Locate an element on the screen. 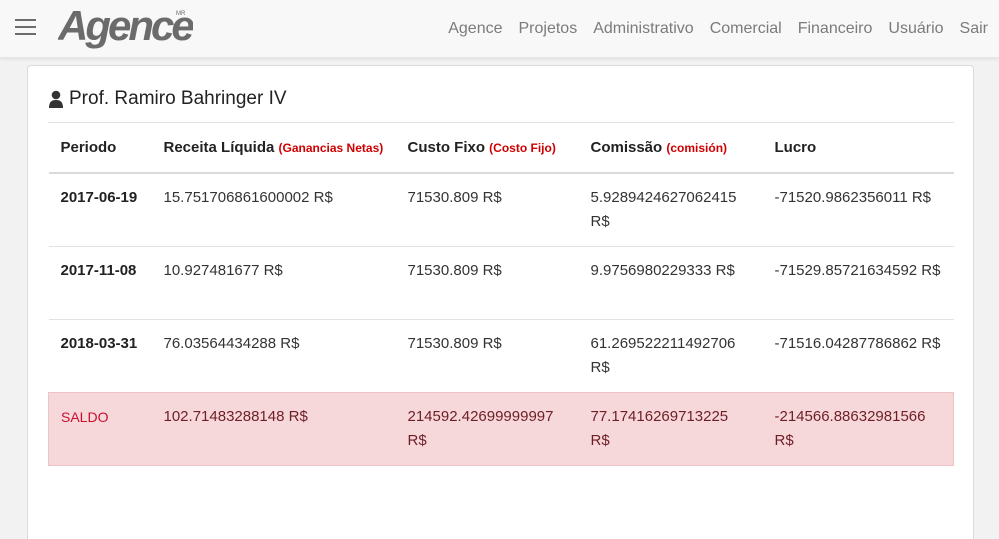 The height and width of the screenshot is (539, 999). cell-comissao: 5.9289424627062415 R$ is located at coordinates (670, 209).